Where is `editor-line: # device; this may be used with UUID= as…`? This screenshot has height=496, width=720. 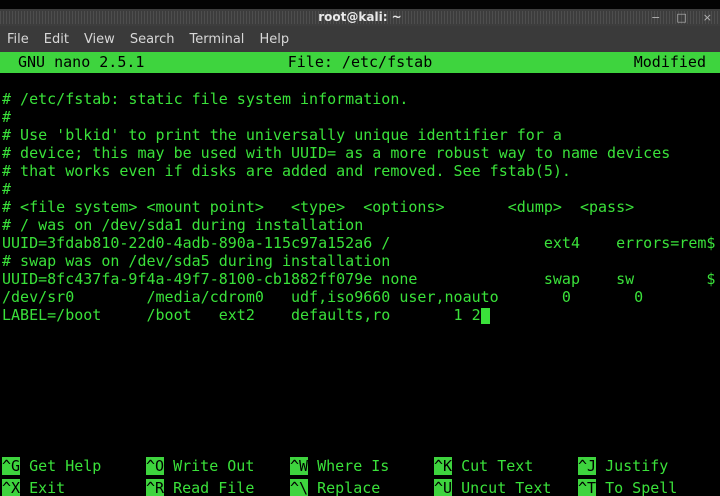
editor-line: # device; this may be used with UUID= as… is located at coordinates (336, 153).